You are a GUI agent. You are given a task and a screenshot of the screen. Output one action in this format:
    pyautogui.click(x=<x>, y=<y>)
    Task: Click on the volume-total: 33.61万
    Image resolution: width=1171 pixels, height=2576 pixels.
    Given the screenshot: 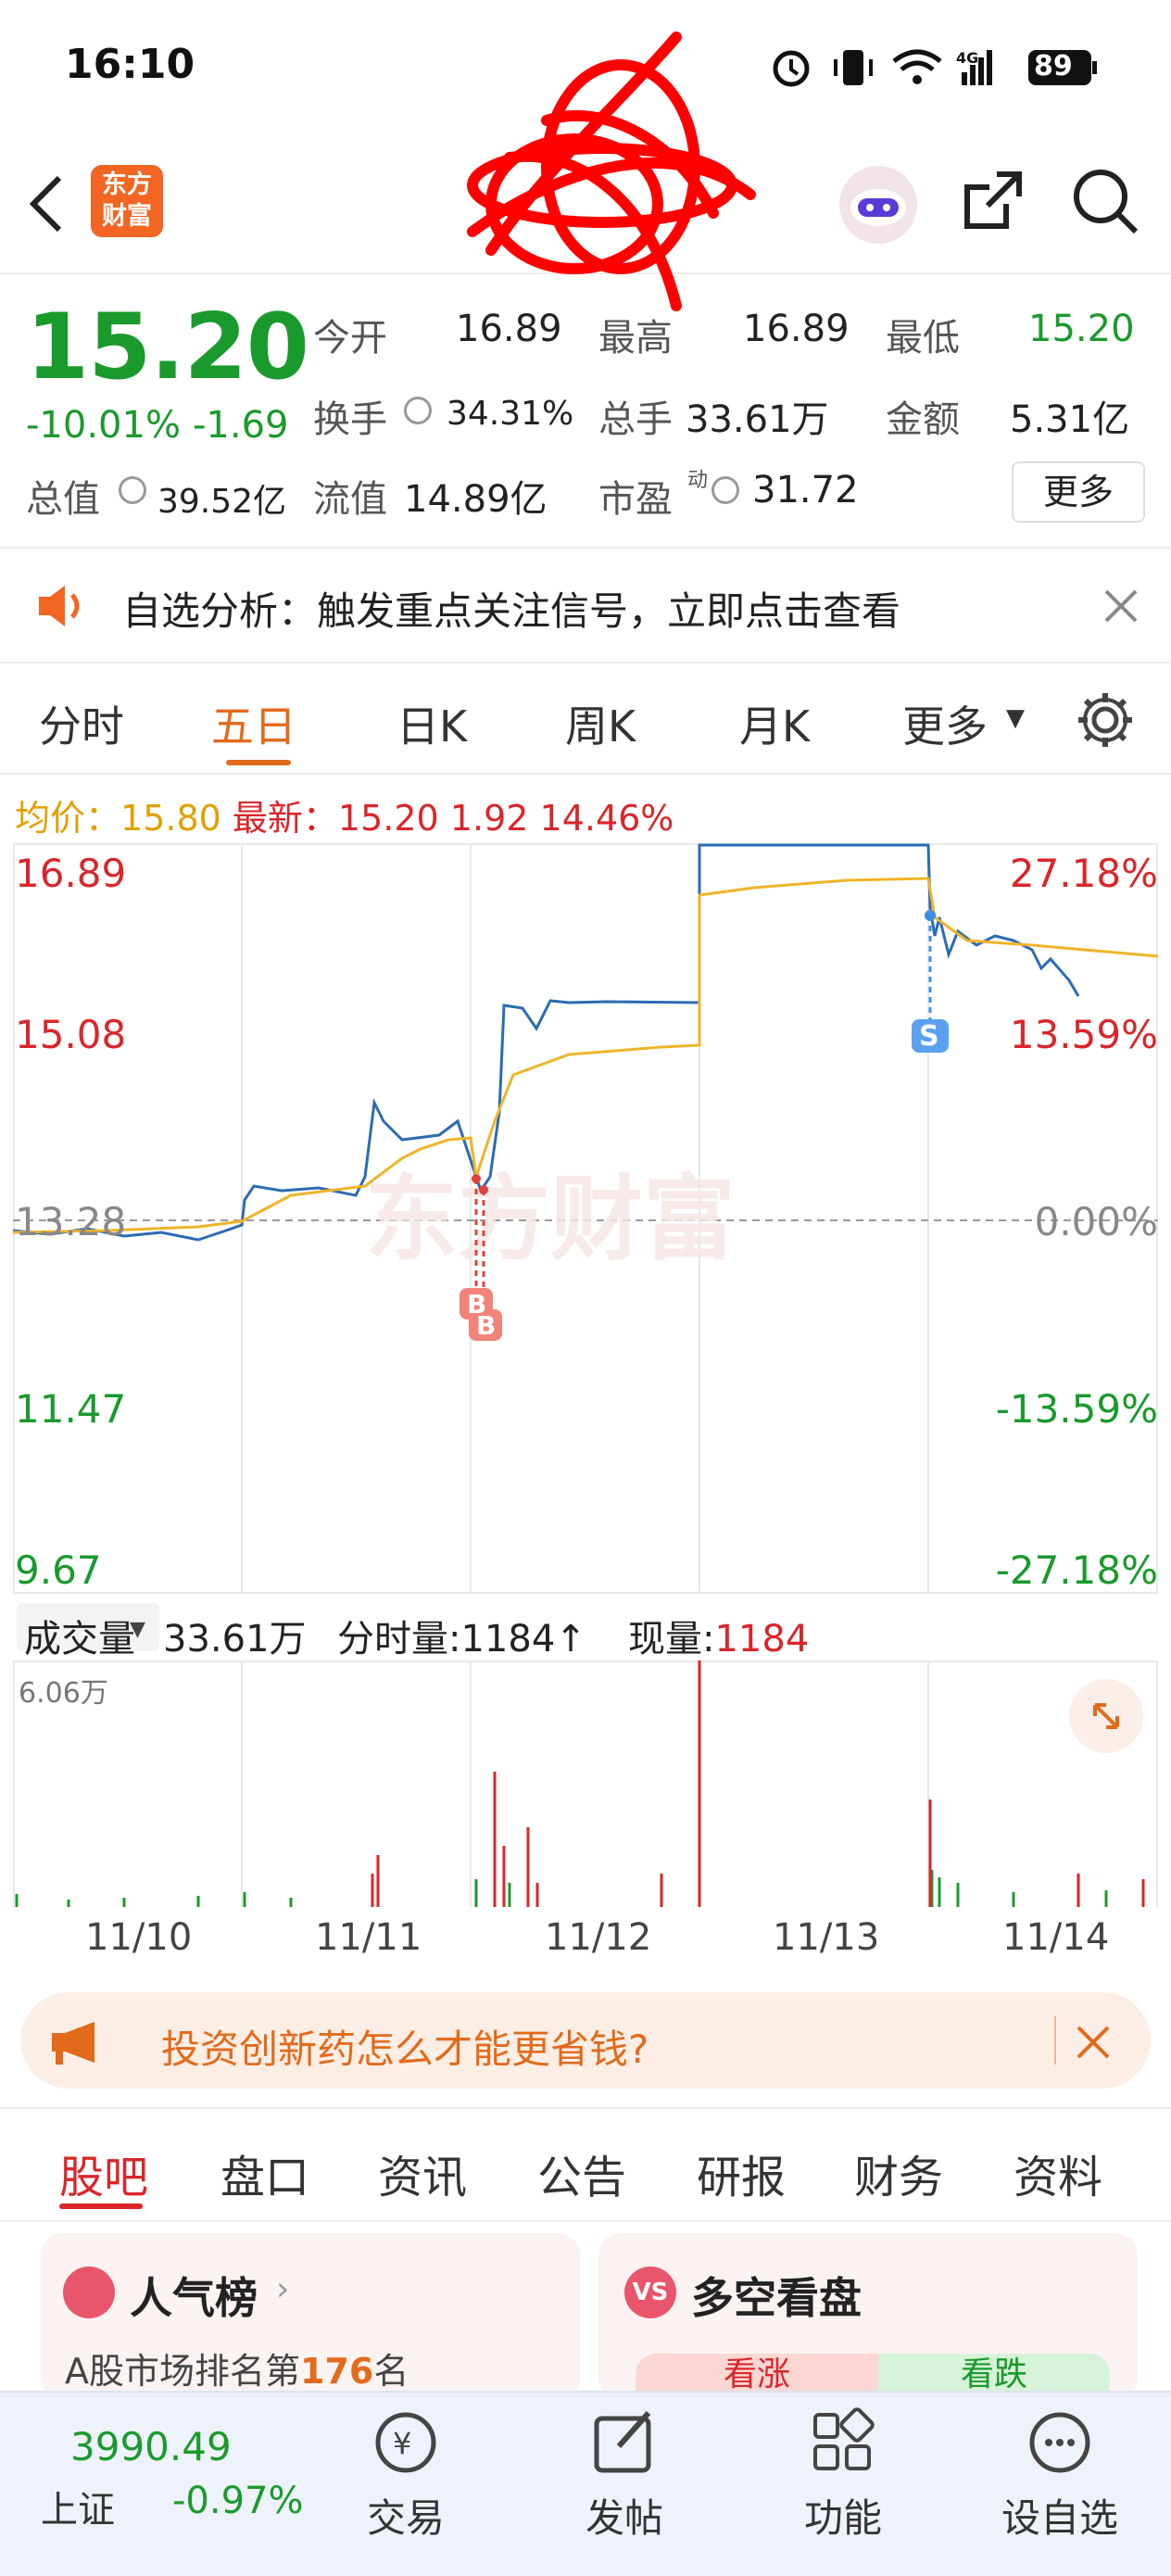 What is the action you would take?
    pyautogui.click(x=235, y=1640)
    